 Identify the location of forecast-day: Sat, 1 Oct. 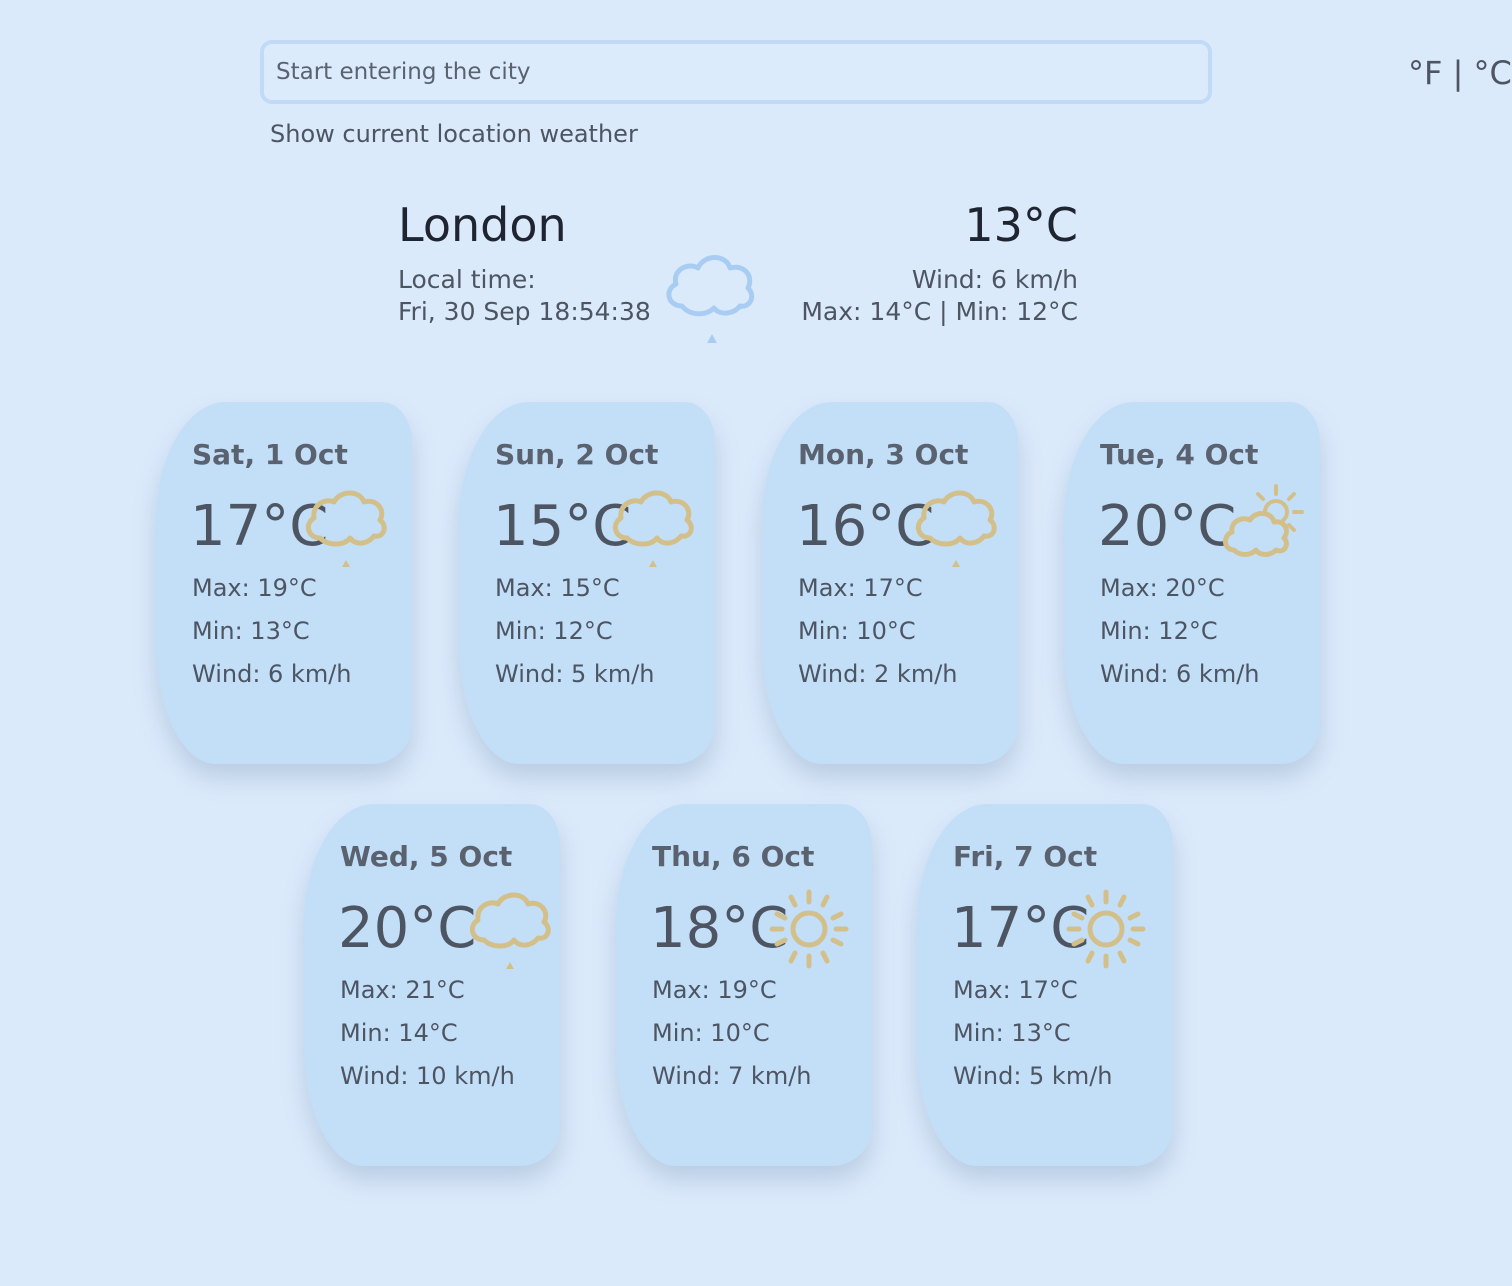
(270, 454).